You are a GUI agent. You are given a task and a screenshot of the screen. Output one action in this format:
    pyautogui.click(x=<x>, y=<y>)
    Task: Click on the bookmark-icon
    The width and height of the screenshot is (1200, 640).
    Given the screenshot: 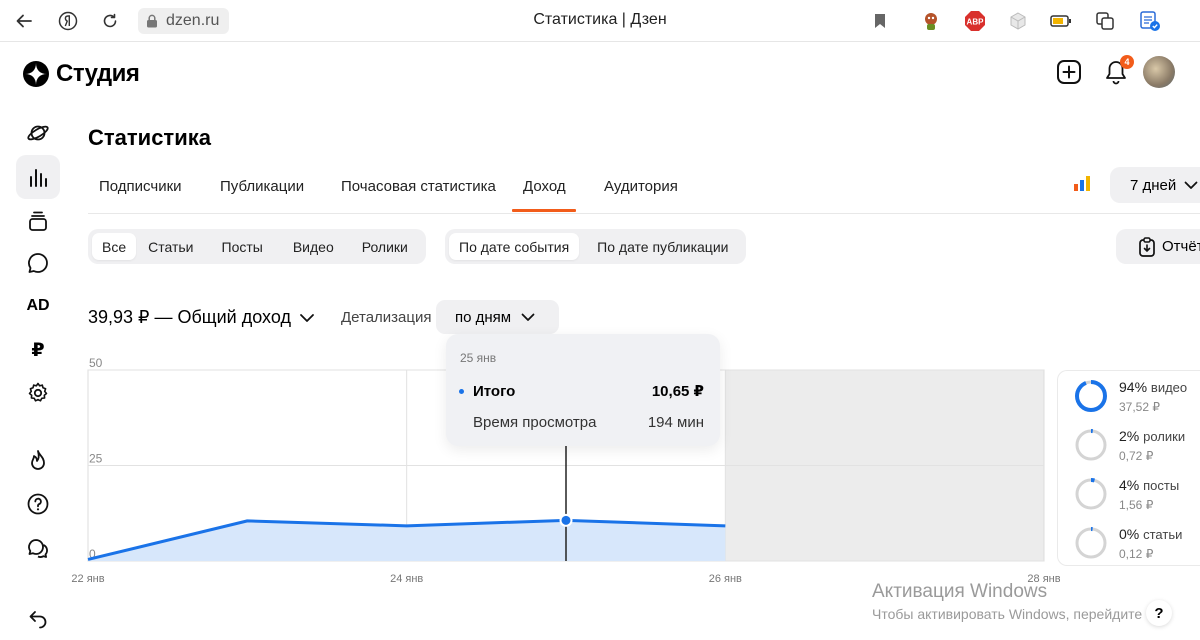 What is the action you would take?
    pyautogui.click(x=880, y=21)
    